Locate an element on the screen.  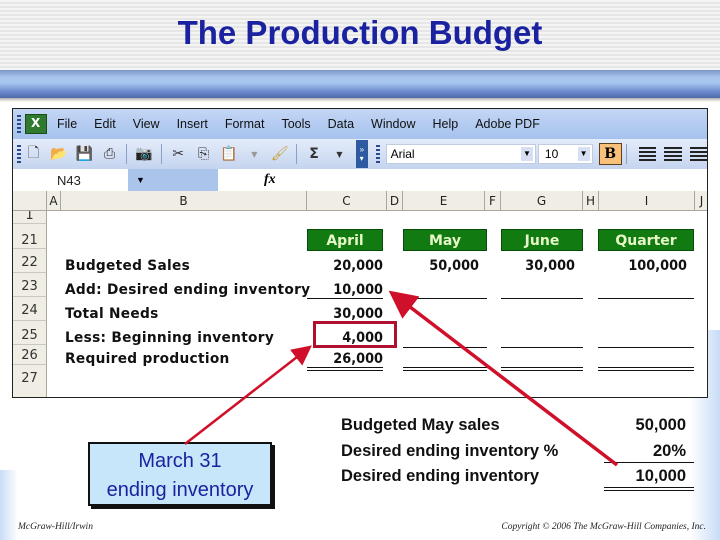
paste-dropdown-icon: ▼ is located at coordinates (254, 154).